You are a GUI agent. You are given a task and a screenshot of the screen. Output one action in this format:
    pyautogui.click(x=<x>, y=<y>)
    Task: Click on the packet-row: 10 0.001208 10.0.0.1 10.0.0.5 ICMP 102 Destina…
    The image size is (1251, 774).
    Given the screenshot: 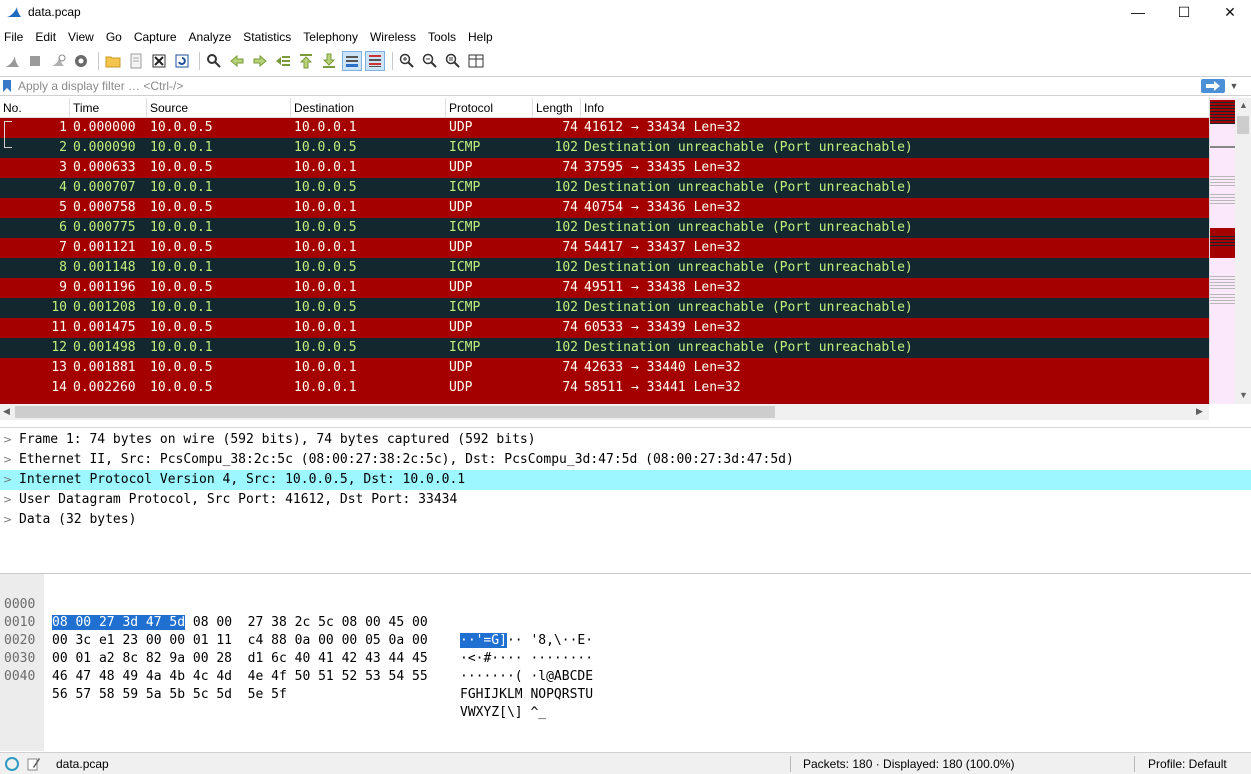 What is the action you would take?
    pyautogui.click(x=604, y=308)
    